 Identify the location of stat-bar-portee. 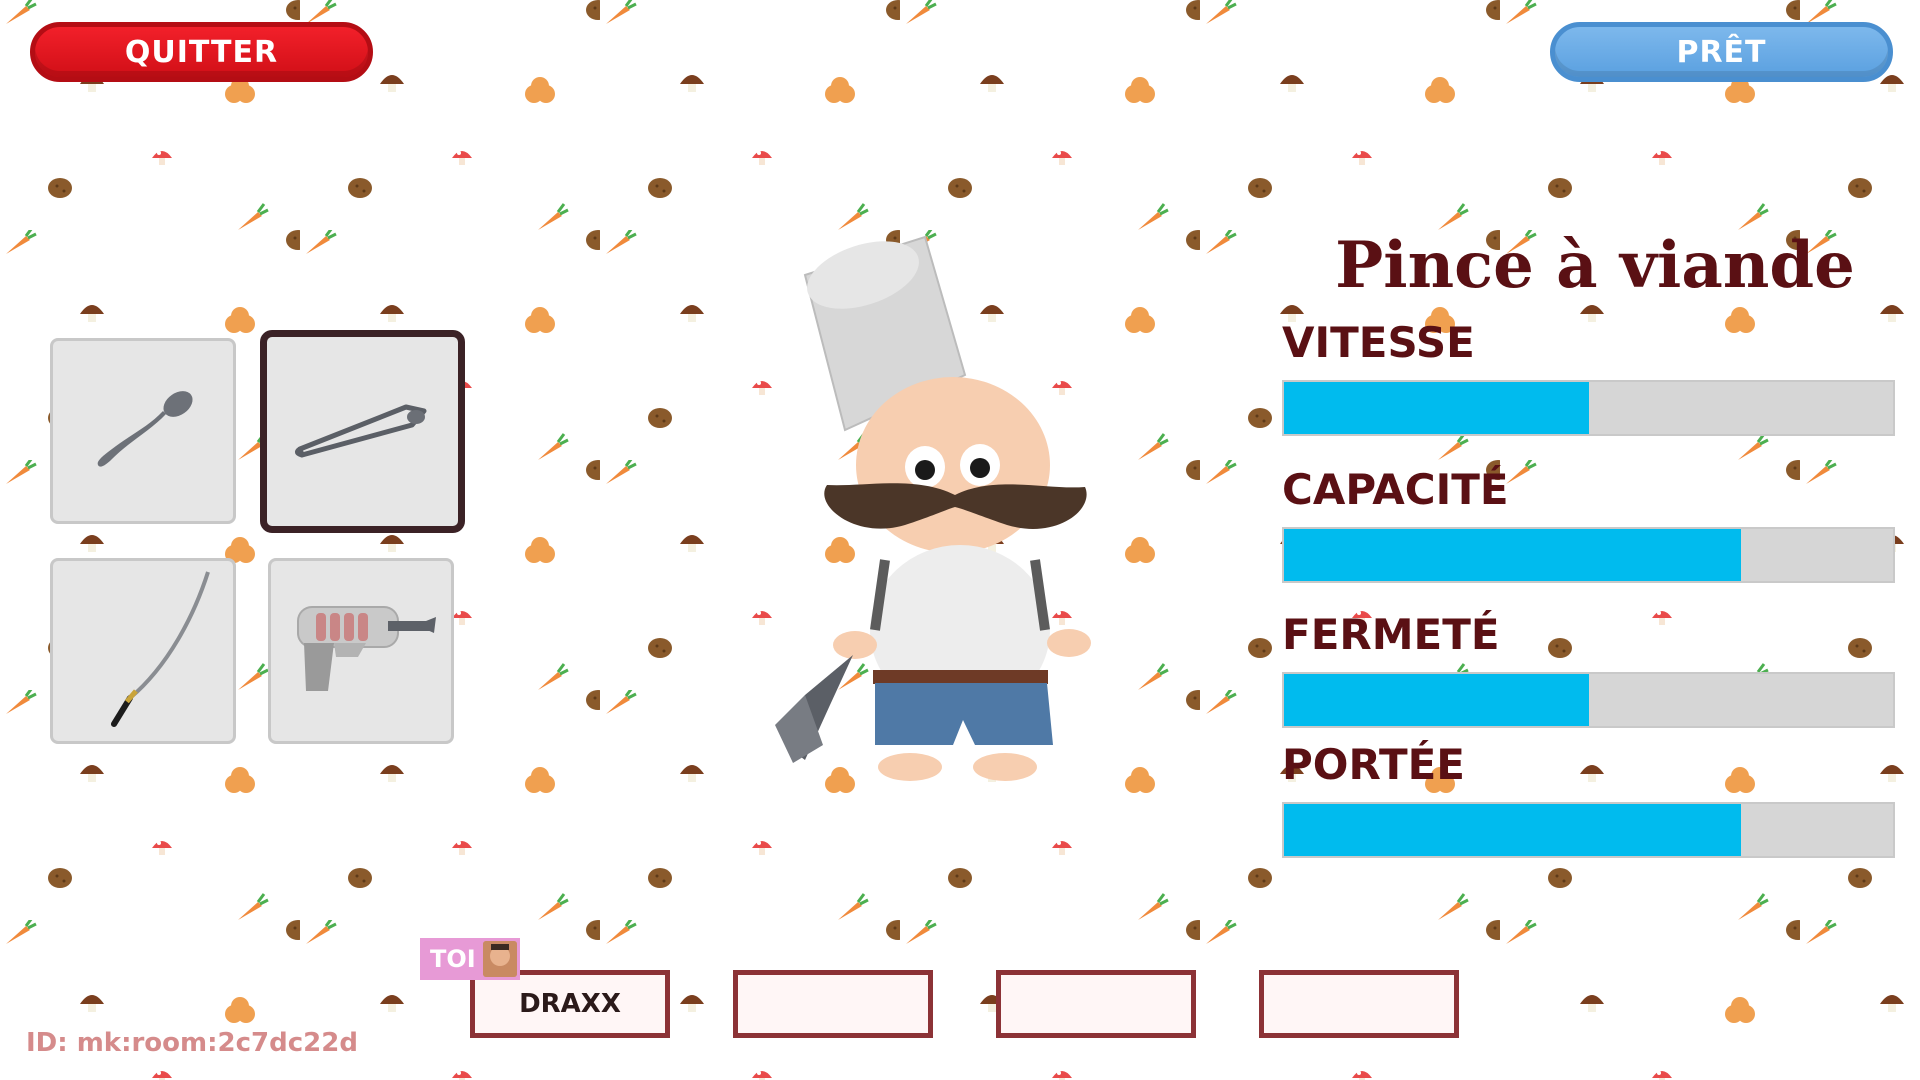
(1588, 830).